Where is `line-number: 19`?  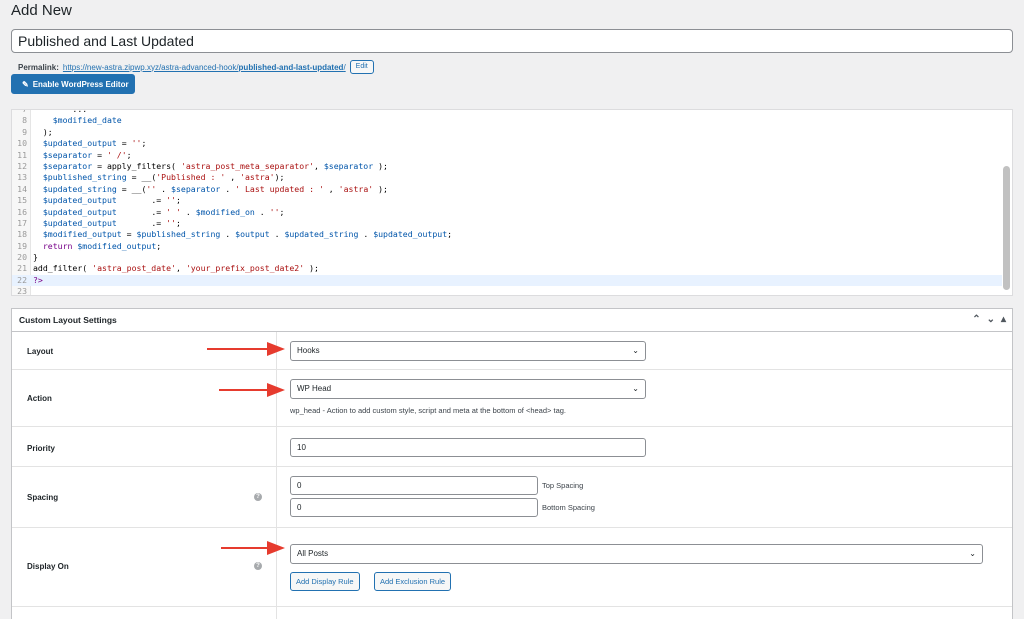 line-number: 19 is located at coordinates (22, 245).